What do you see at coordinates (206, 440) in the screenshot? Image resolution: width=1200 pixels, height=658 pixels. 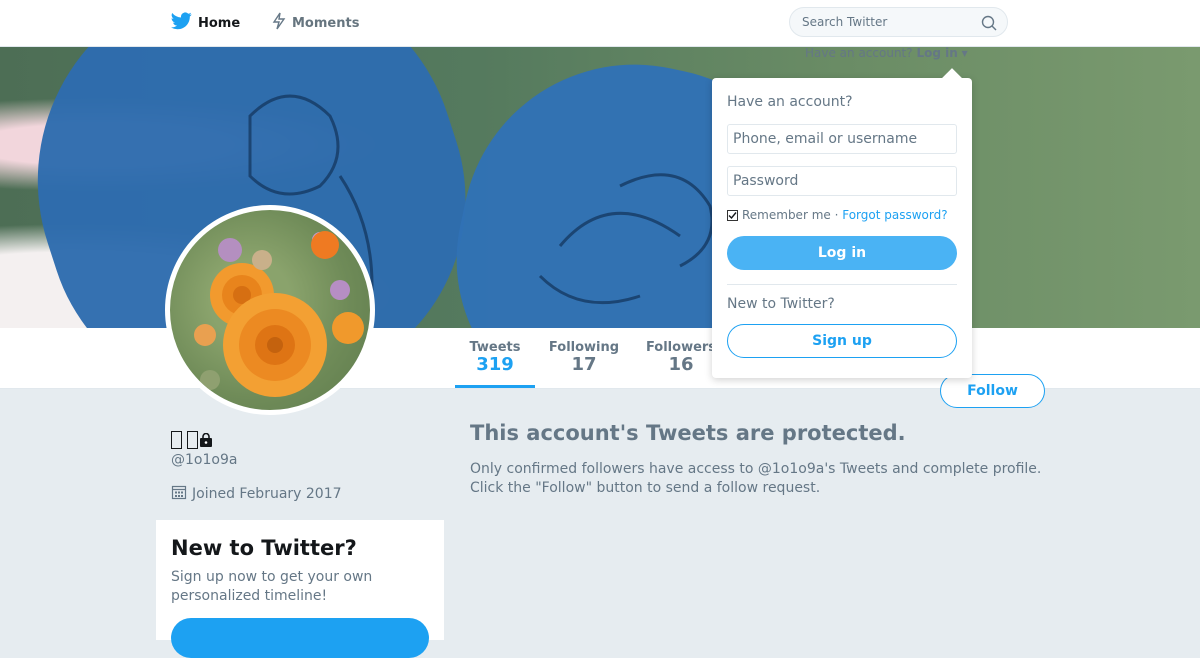 I see `protected-lock-icon` at bounding box center [206, 440].